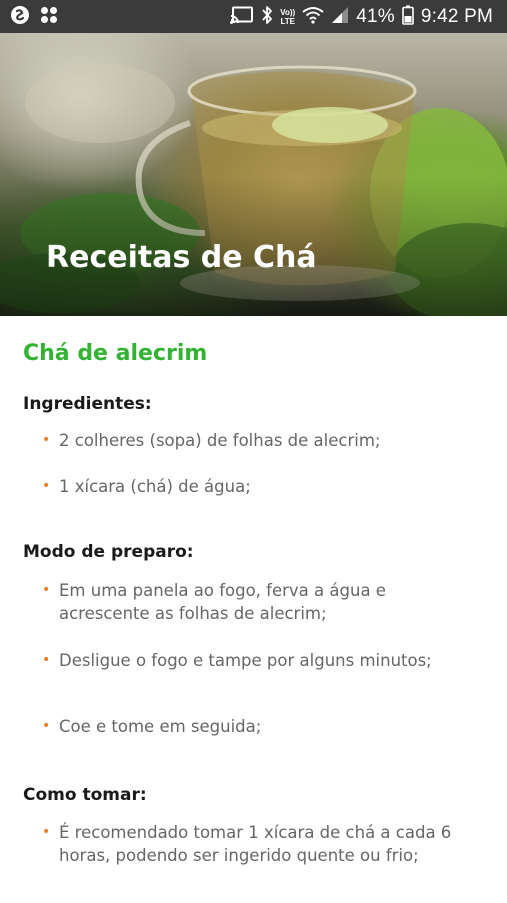 The width and height of the screenshot is (507, 903). I want to click on section-heading-how-to-take: Como tomar:, so click(85, 795).